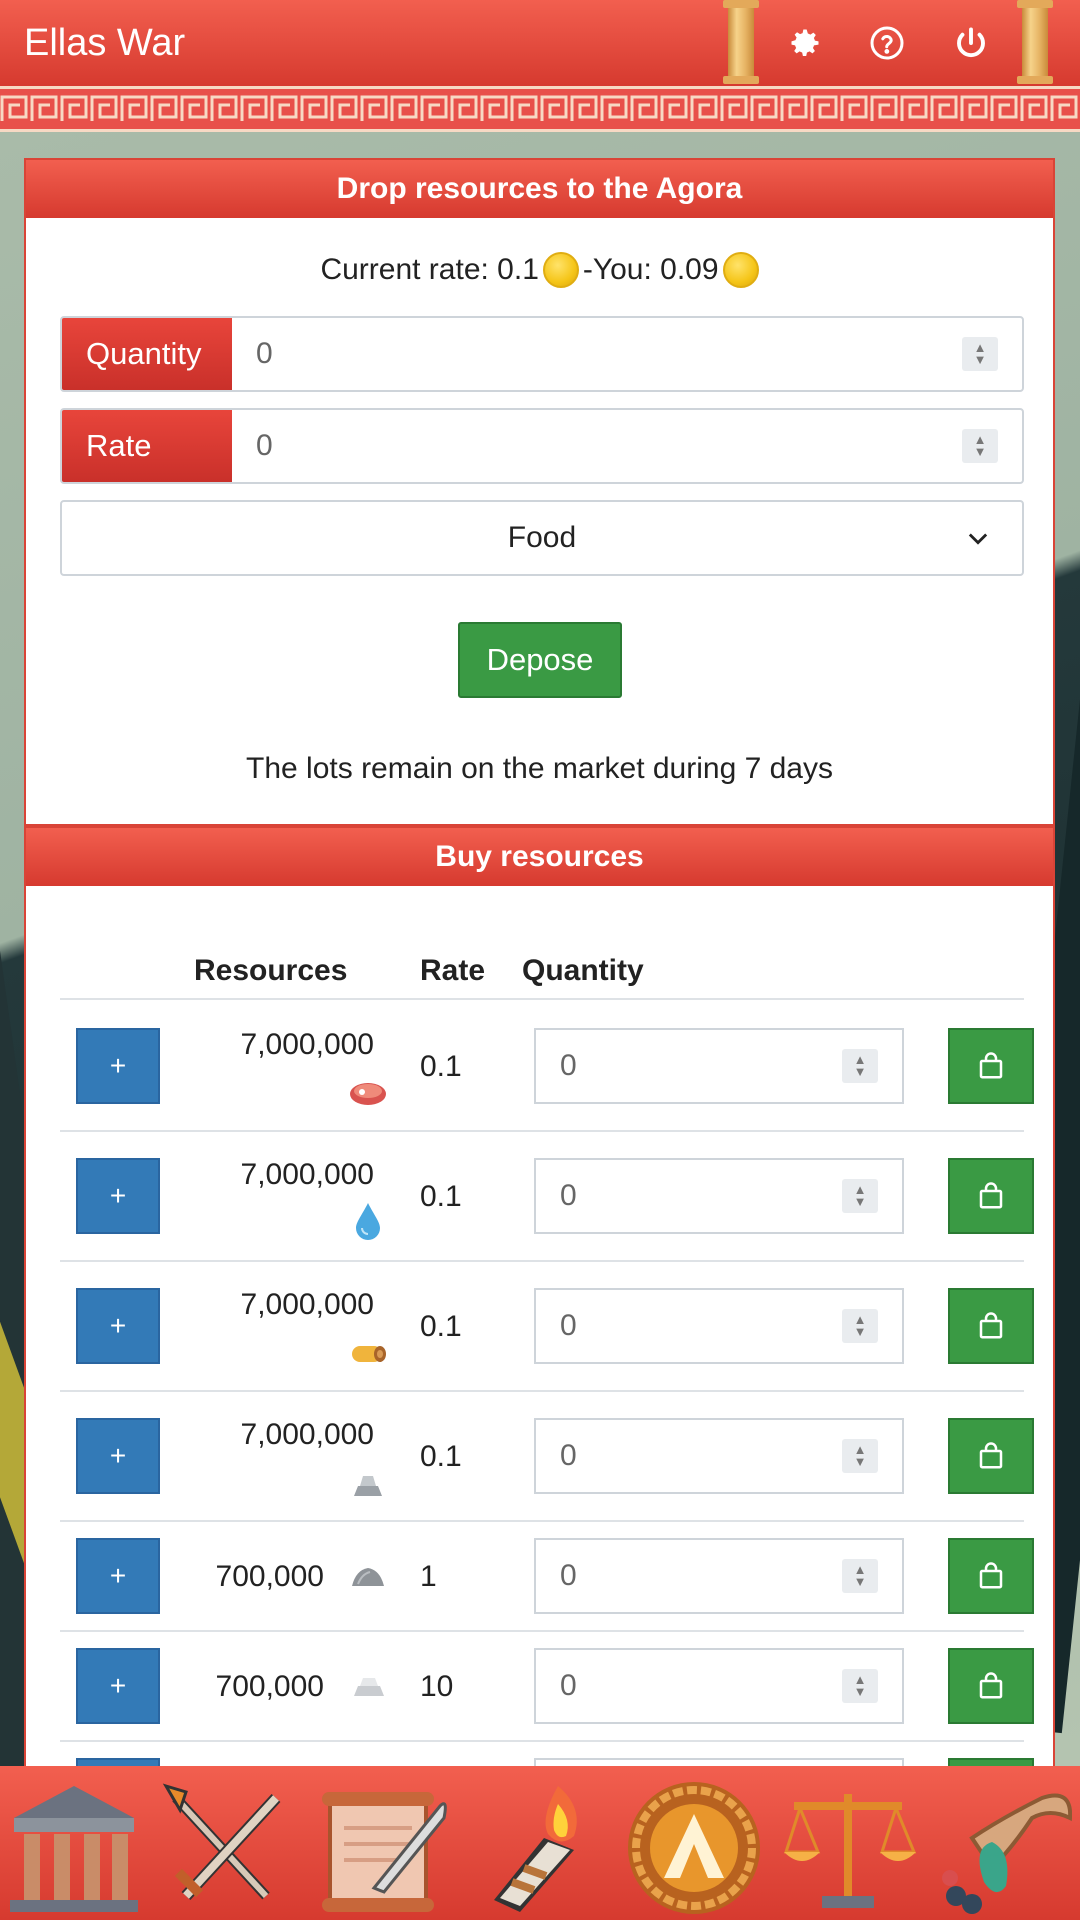 The width and height of the screenshot is (1080, 1920). What do you see at coordinates (1002, 1848) in the screenshot?
I see `cornucopia-icon` at bounding box center [1002, 1848].